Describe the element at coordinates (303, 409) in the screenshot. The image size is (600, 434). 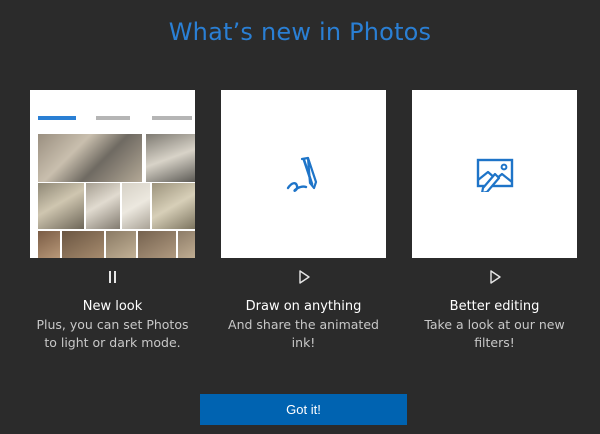
I see `got-it-button: Got it!` at that location.